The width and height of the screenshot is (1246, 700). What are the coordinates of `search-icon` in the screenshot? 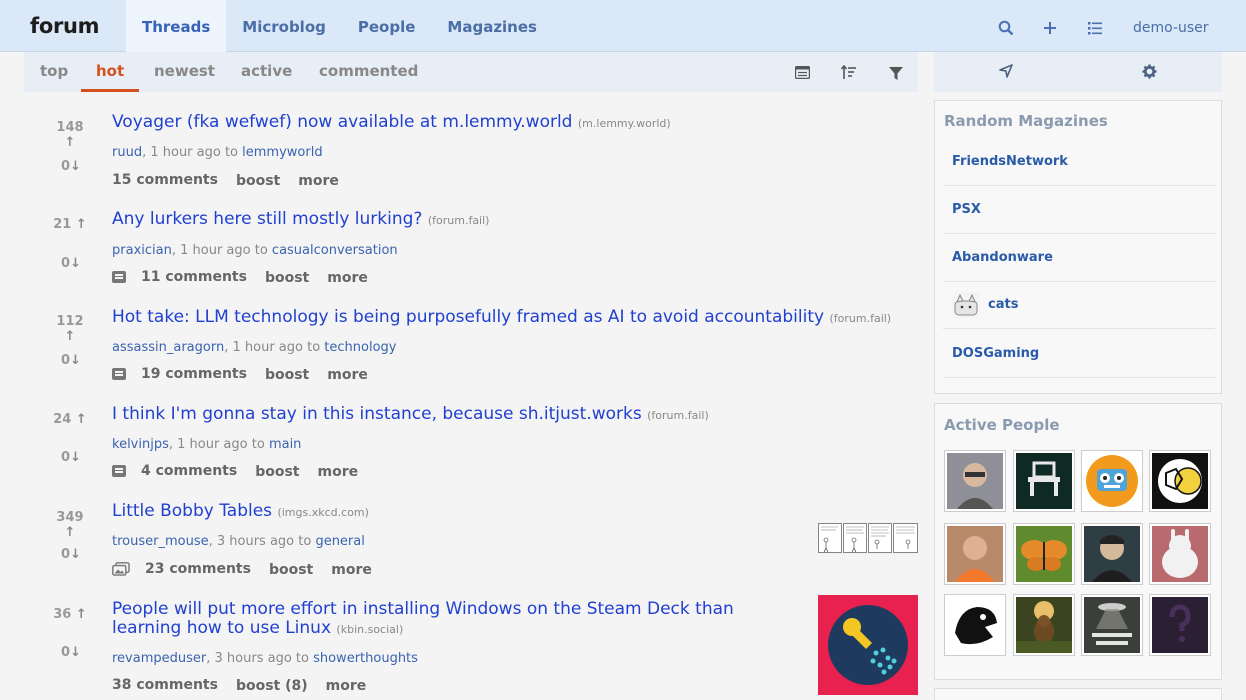 It's located at (1006, 28).